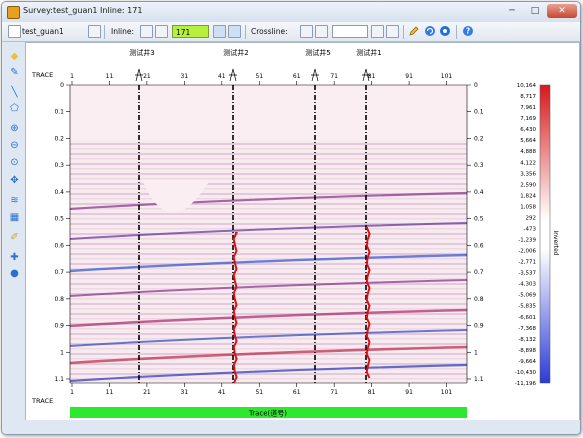  I want to click on zoom-fit-icon: ⊙, so click(14, 162).